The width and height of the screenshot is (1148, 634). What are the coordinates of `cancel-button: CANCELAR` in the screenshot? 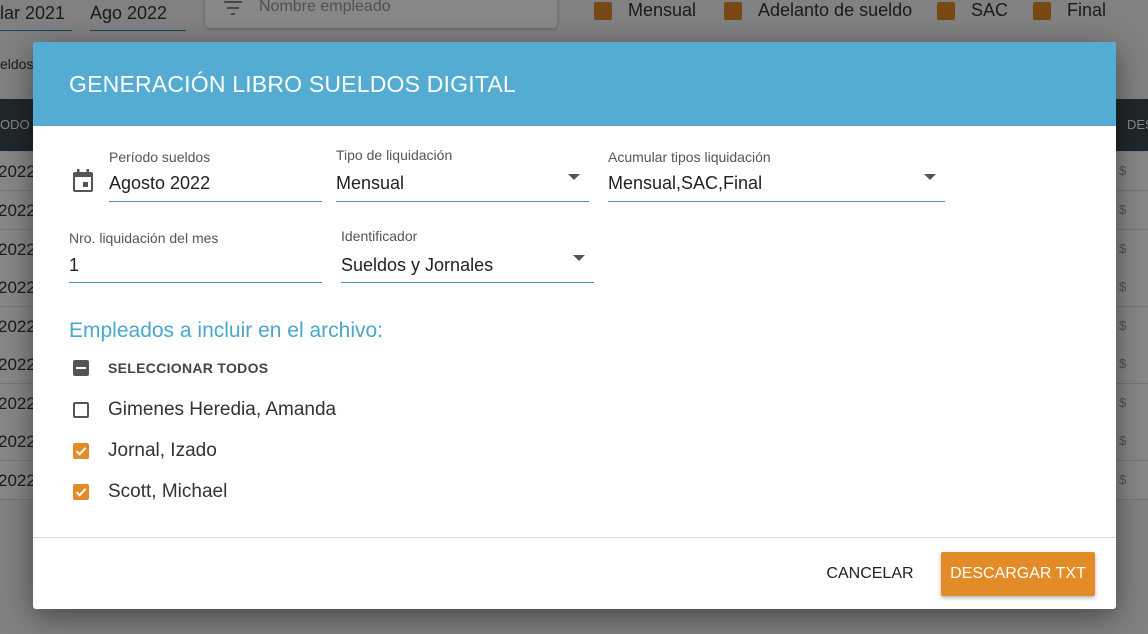 It's located at (870, 574).